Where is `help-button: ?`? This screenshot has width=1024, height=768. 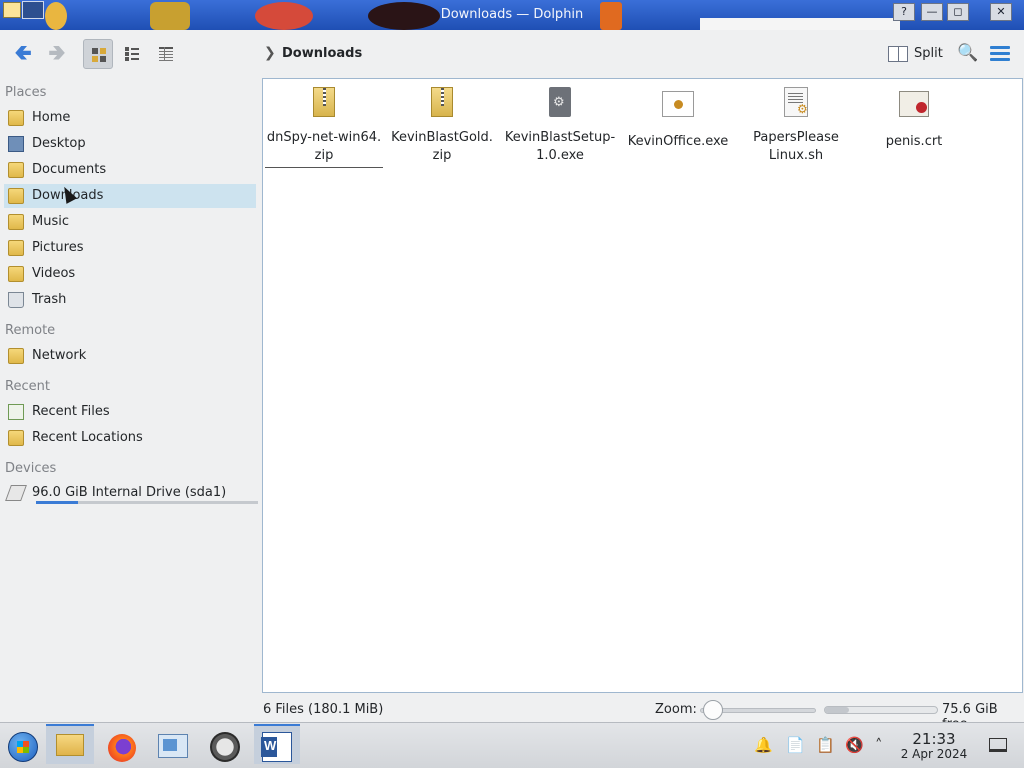 help-button: ? is located at coordinates (904, 12).